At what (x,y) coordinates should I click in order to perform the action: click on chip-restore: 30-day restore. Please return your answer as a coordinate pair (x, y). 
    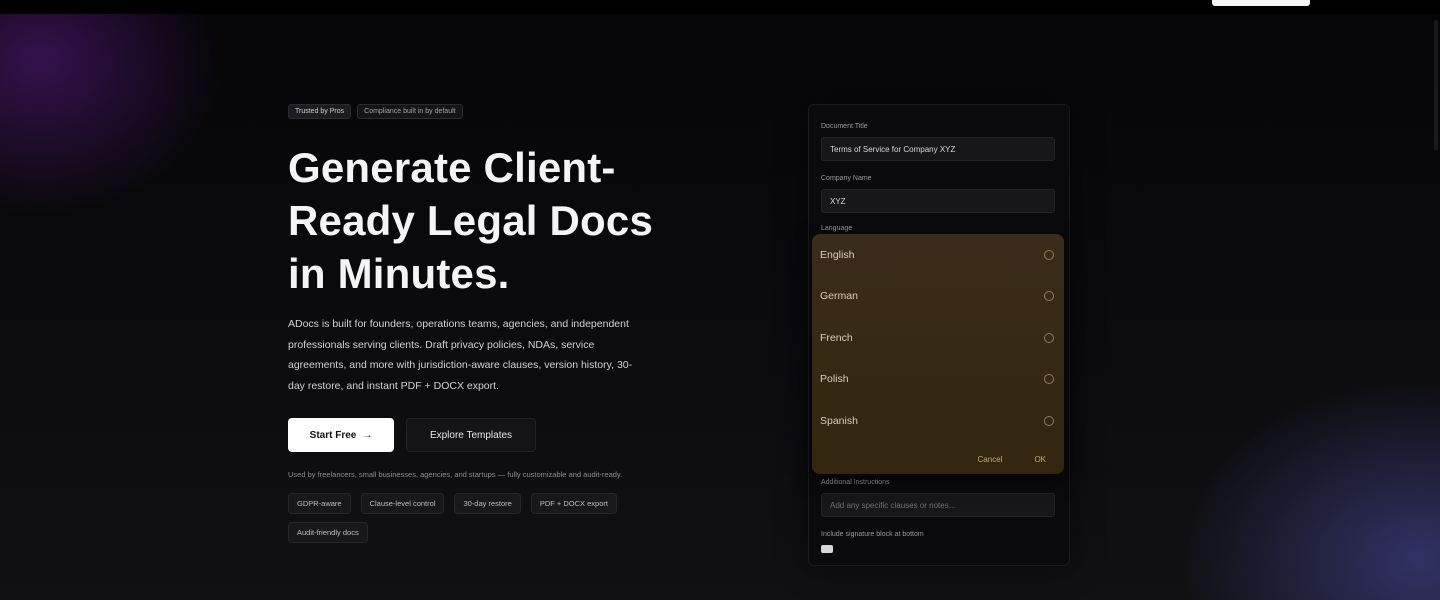
    Looking at the image, I should click on (487, 503).